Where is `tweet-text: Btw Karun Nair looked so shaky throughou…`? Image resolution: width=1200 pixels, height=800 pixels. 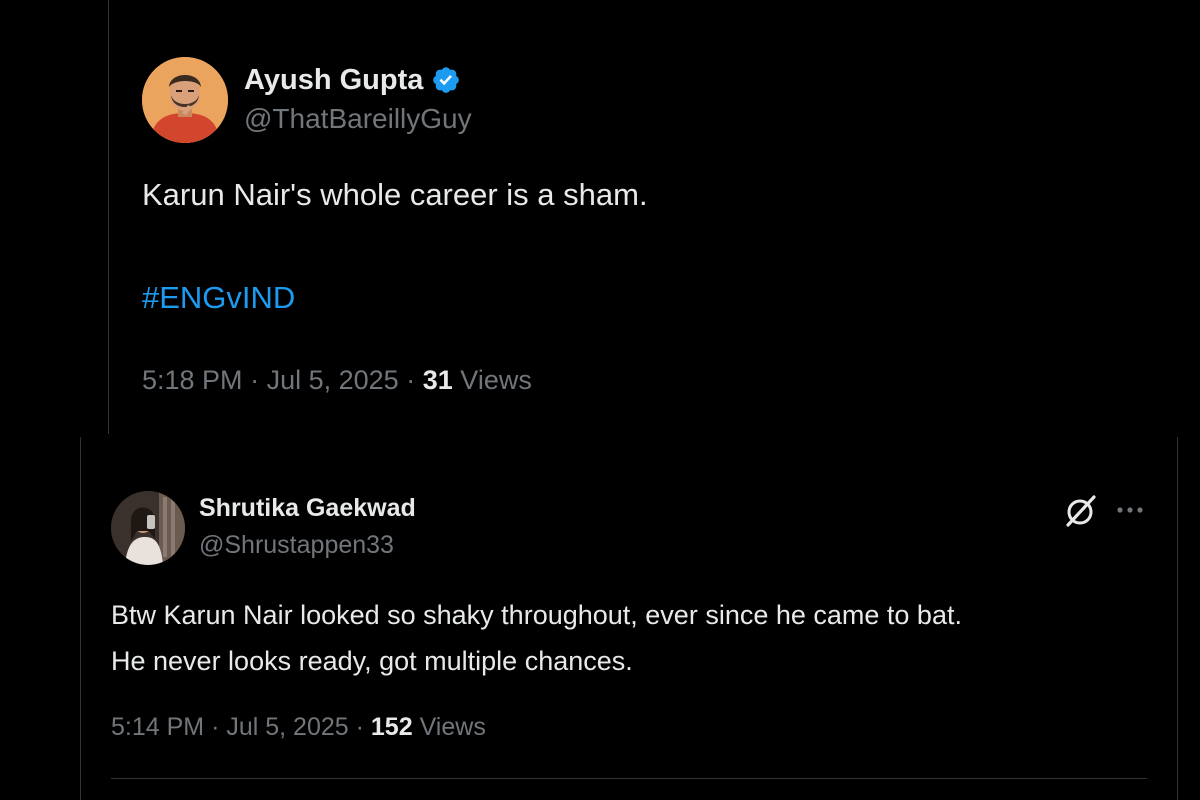 tweet-text: Btw Karun Nair looked so shaky throughou… is located at coordinates (636, 638).